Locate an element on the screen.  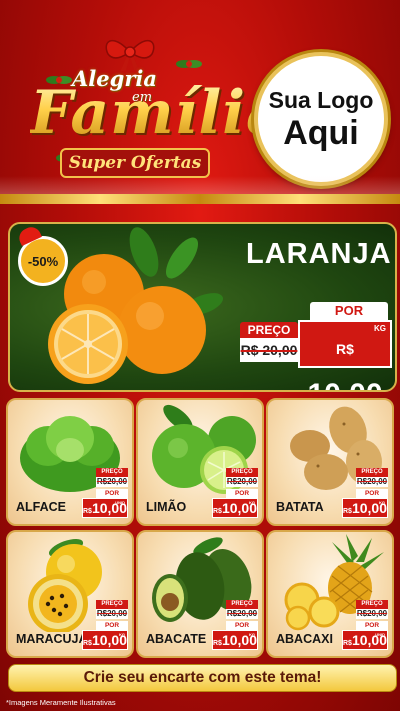
create-flyer-button: Crie seu encarte com este tema! is located at coordinates (202, 678).